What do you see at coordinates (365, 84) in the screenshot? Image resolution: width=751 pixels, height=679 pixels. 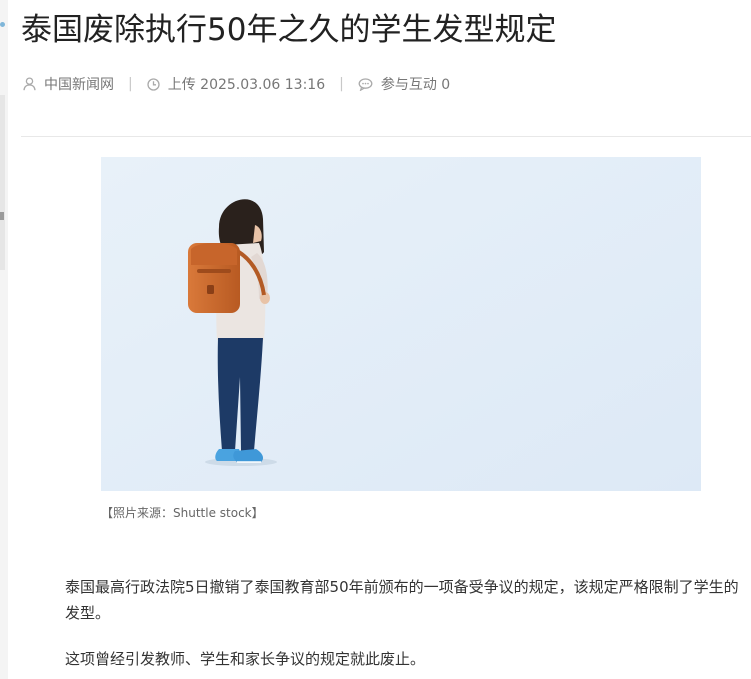 I see `comment-icon` at bounding box center [365, 84].